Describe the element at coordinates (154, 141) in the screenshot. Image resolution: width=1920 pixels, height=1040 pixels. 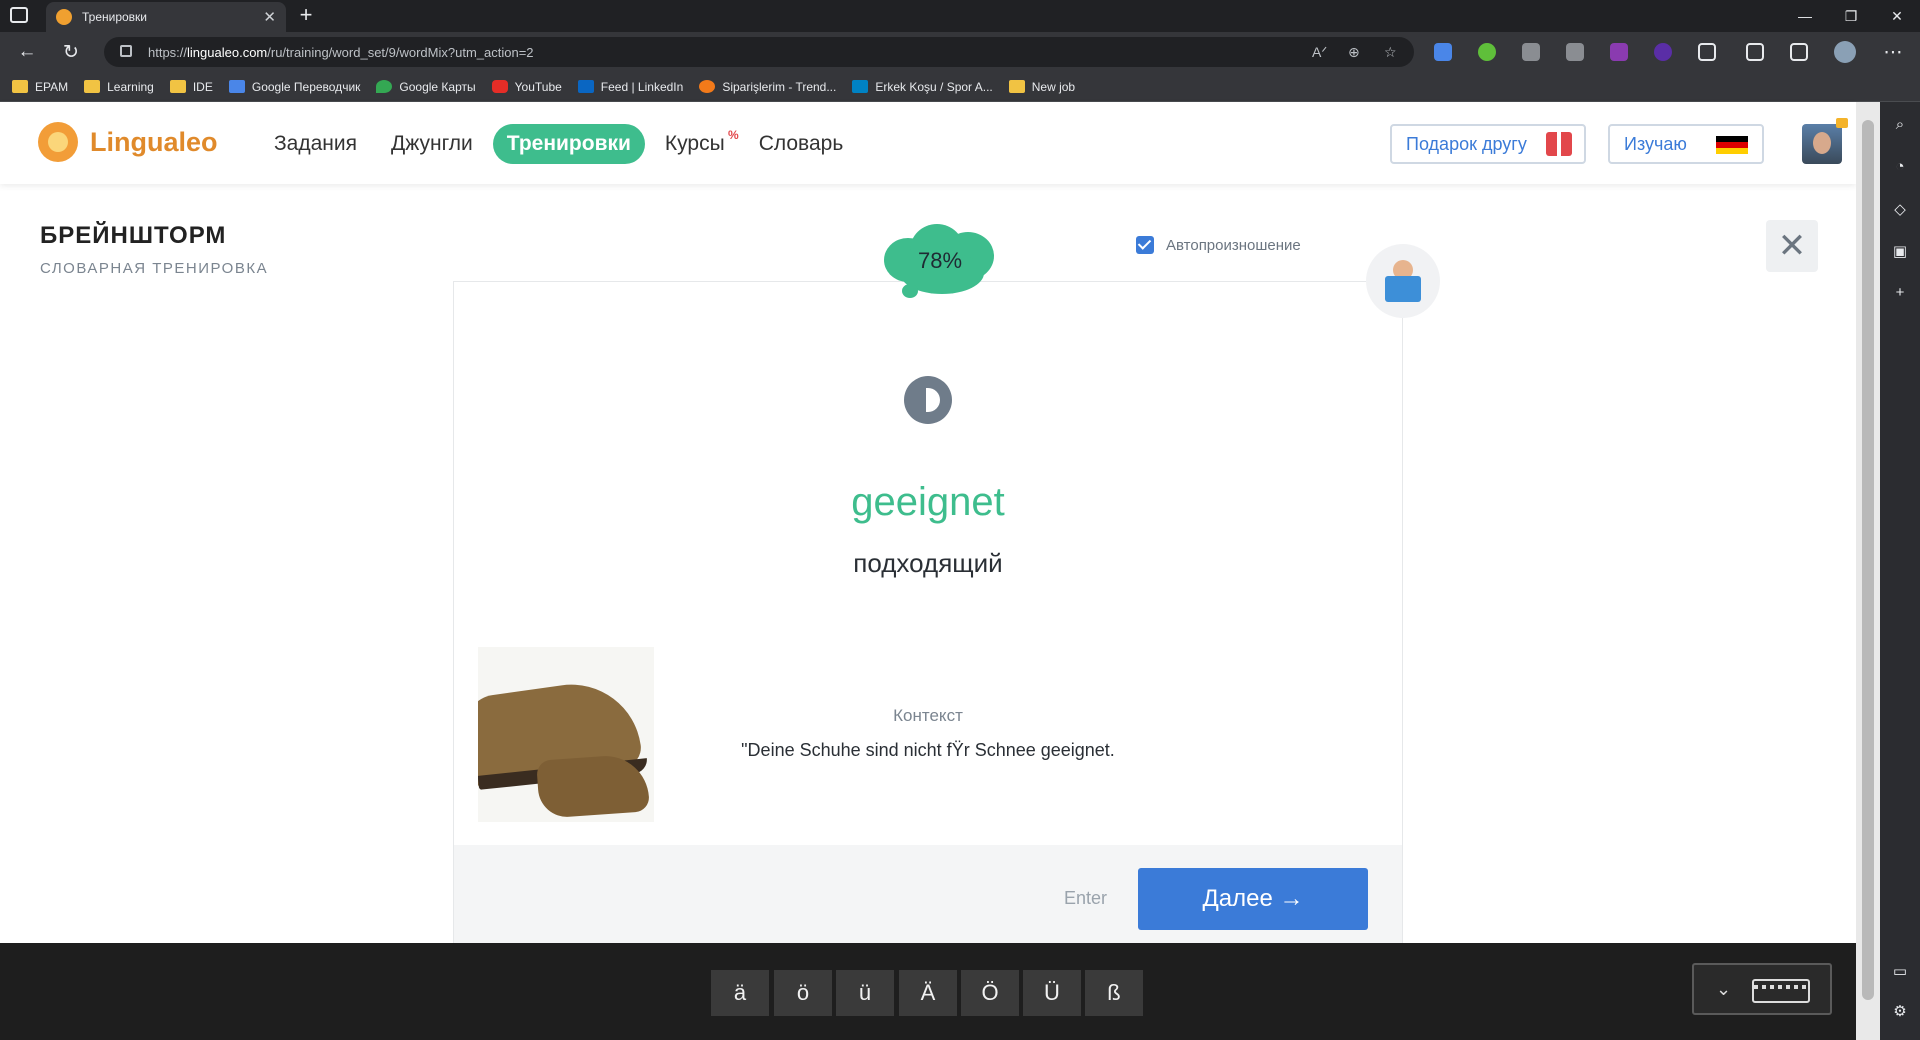
I see `logo-text: Lingualeo` at that location.